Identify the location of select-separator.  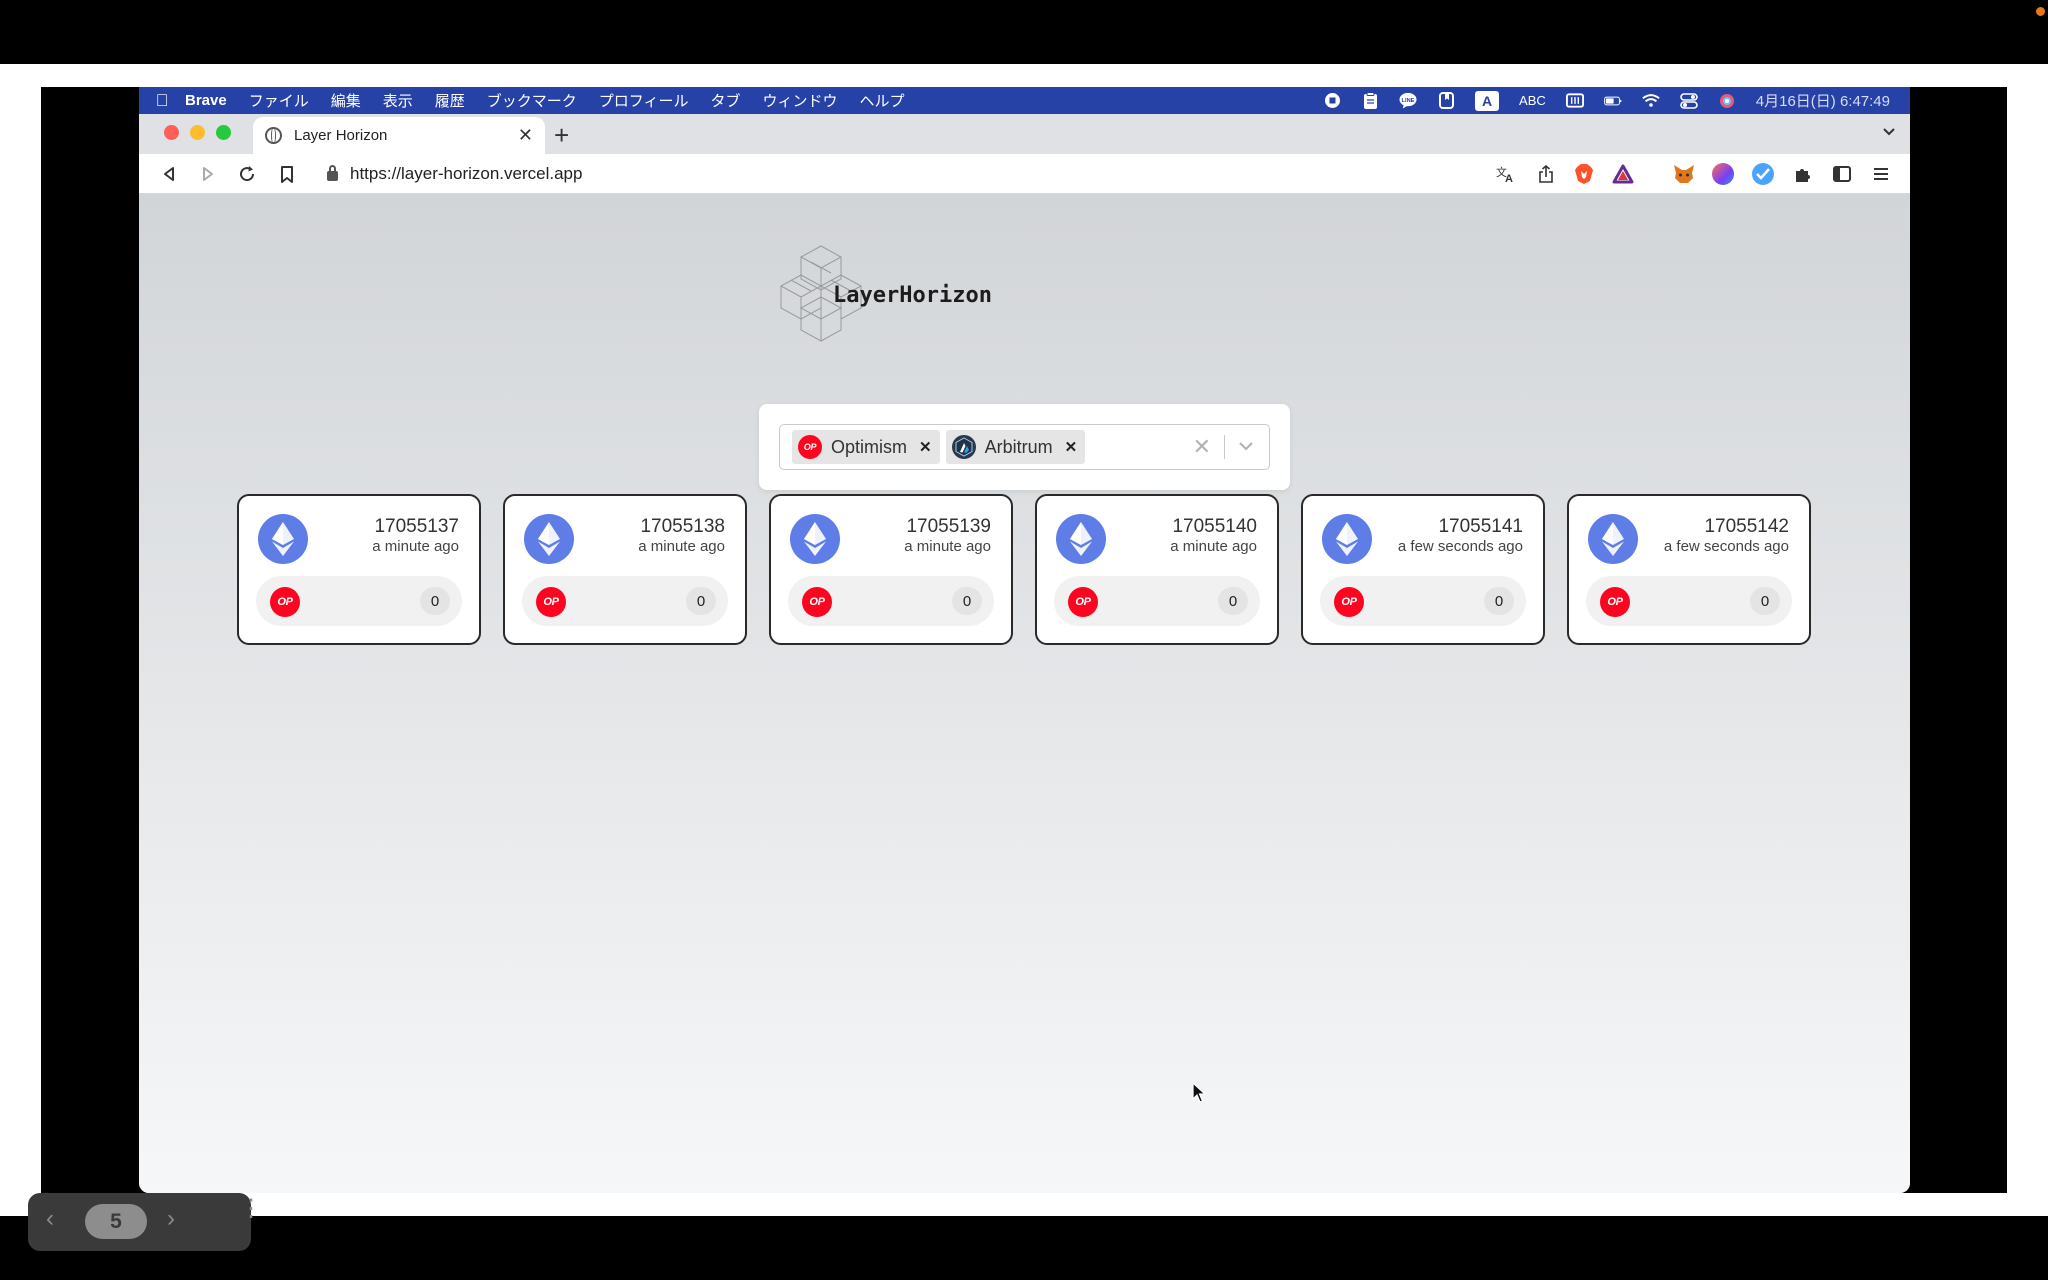
(1224, 447).